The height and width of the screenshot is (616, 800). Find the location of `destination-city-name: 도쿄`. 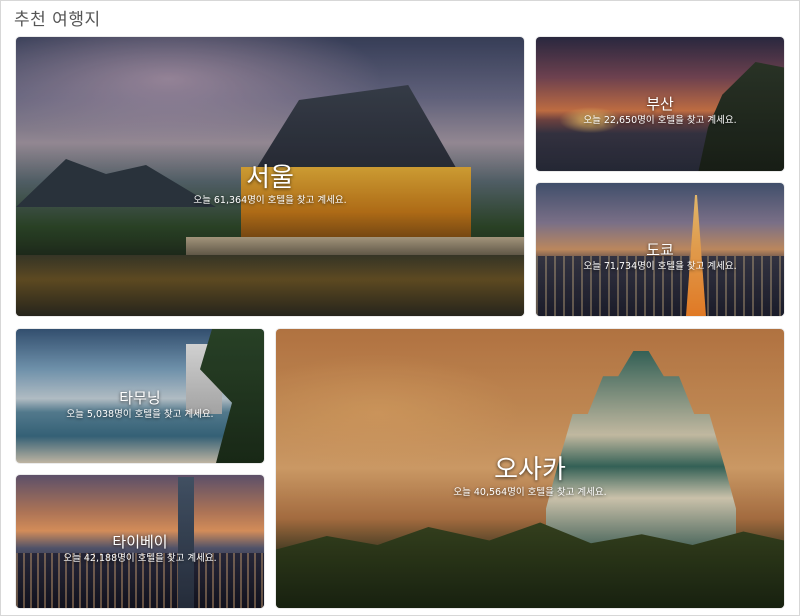

destination-city-name: 도쿄 is located at coordinates (660, 250).